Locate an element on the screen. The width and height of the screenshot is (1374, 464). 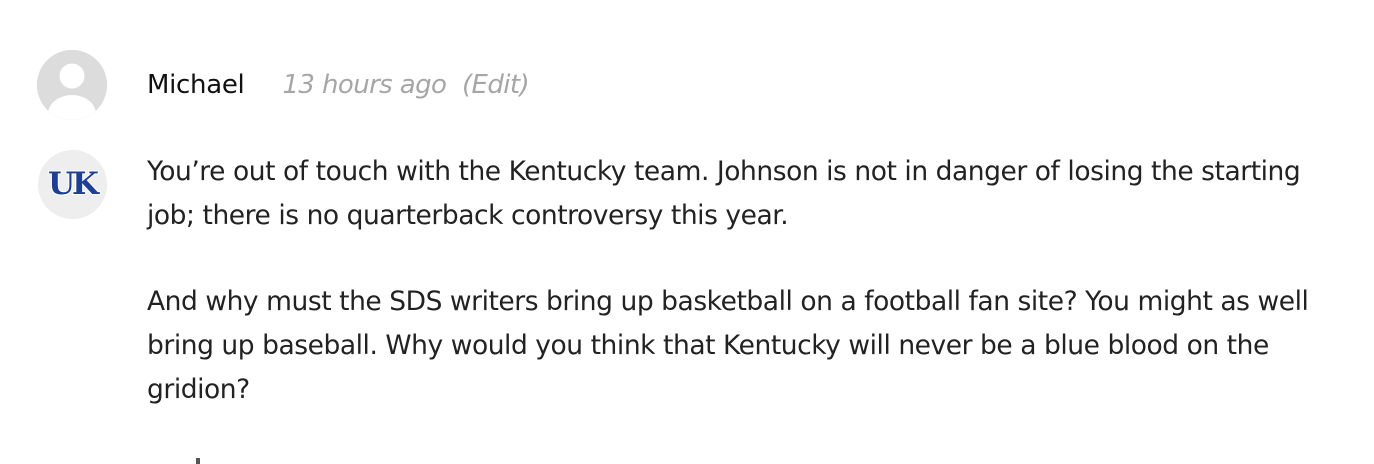
comment-meta: Michael 13 hours ago (Edit) is located at coordinates (338, 85).